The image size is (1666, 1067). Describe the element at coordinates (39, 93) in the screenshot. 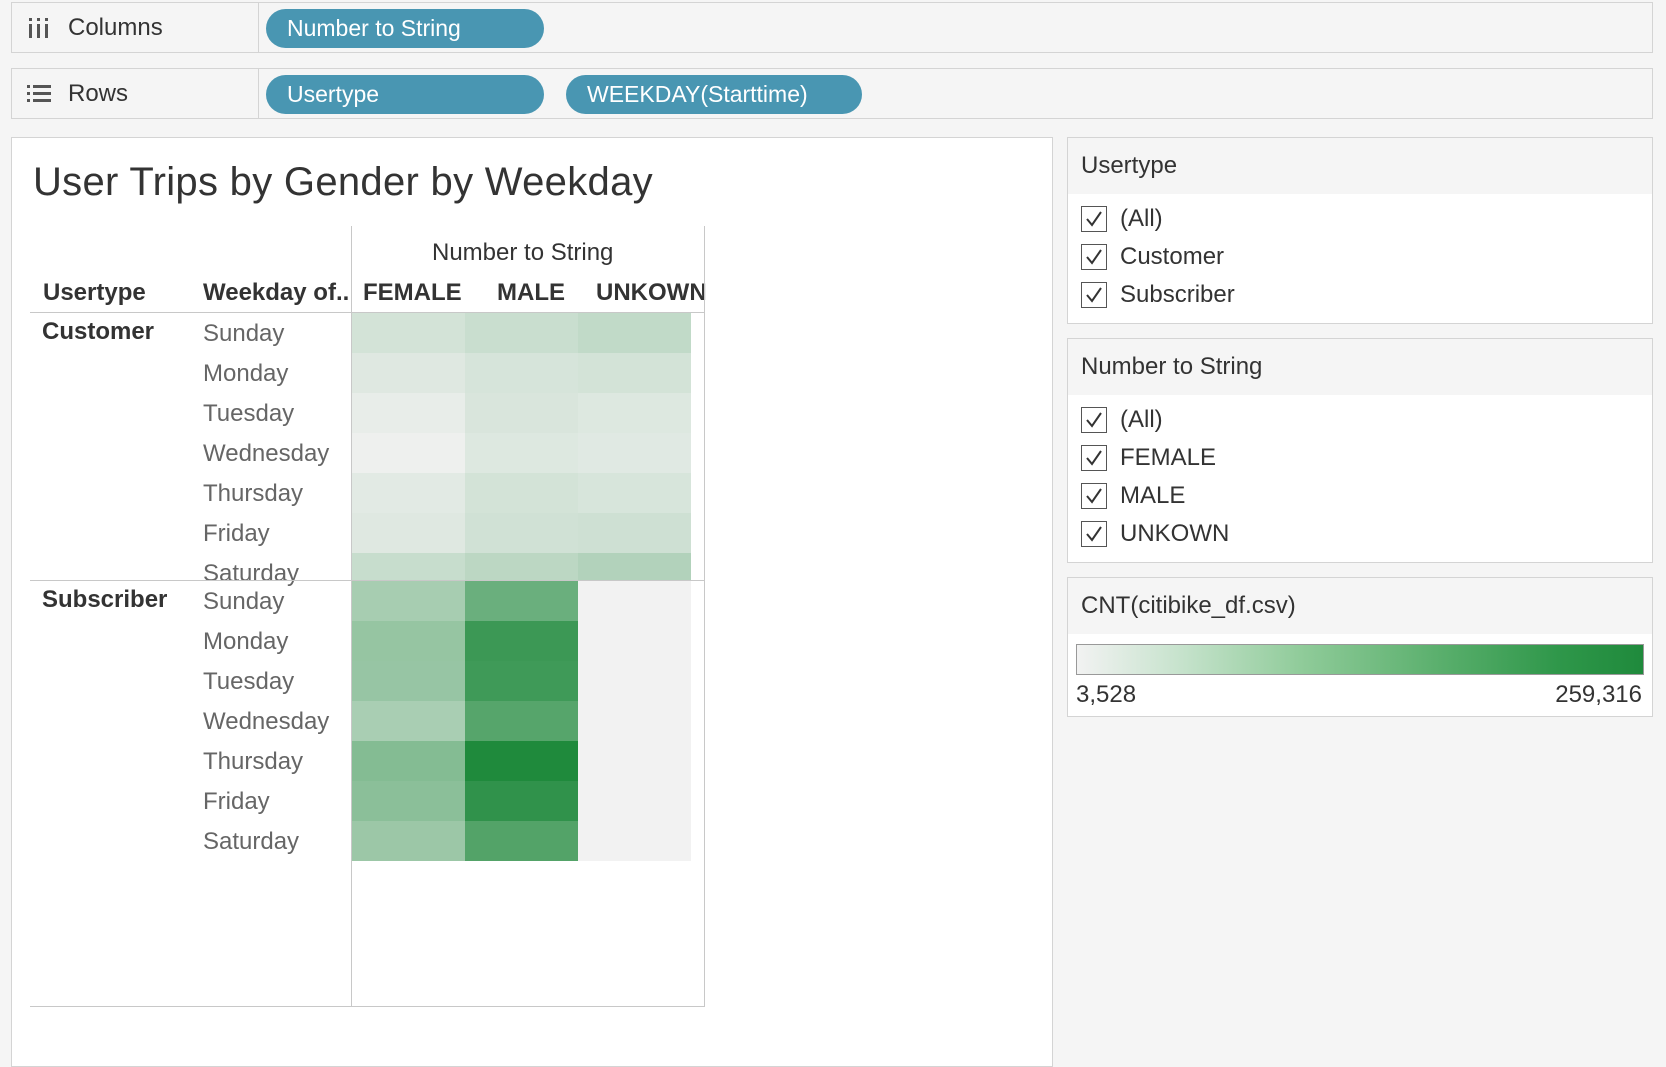

I see `rows-icon` at that location.